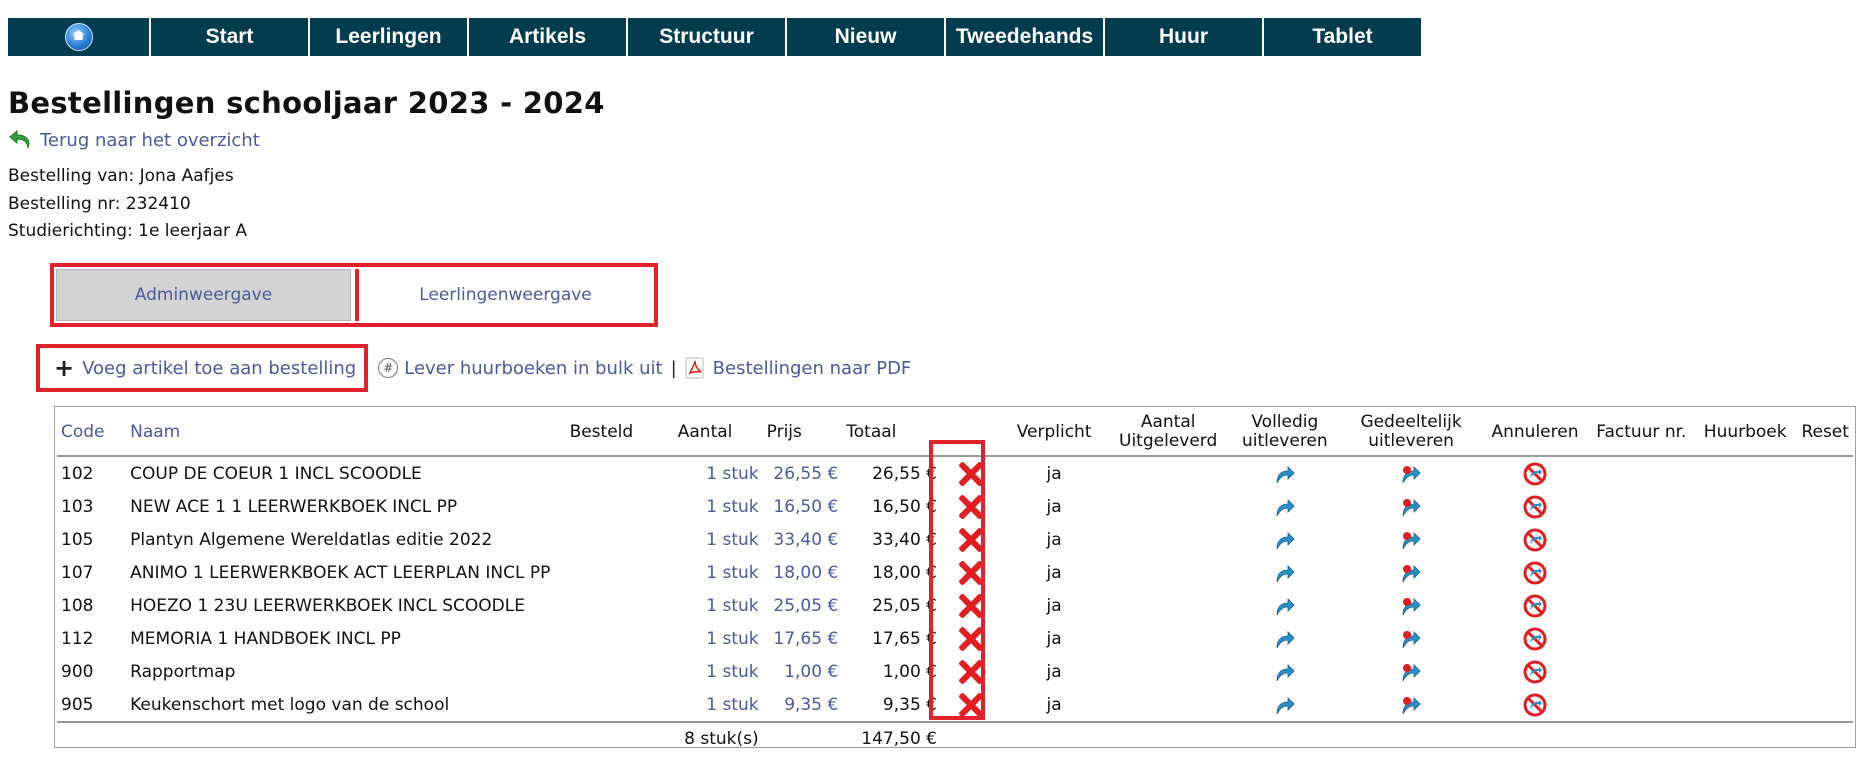 Image resolution: width=1864 pixels, height=760 pixels. I want to click on header-totaal: Totaal, so click(891, 433).